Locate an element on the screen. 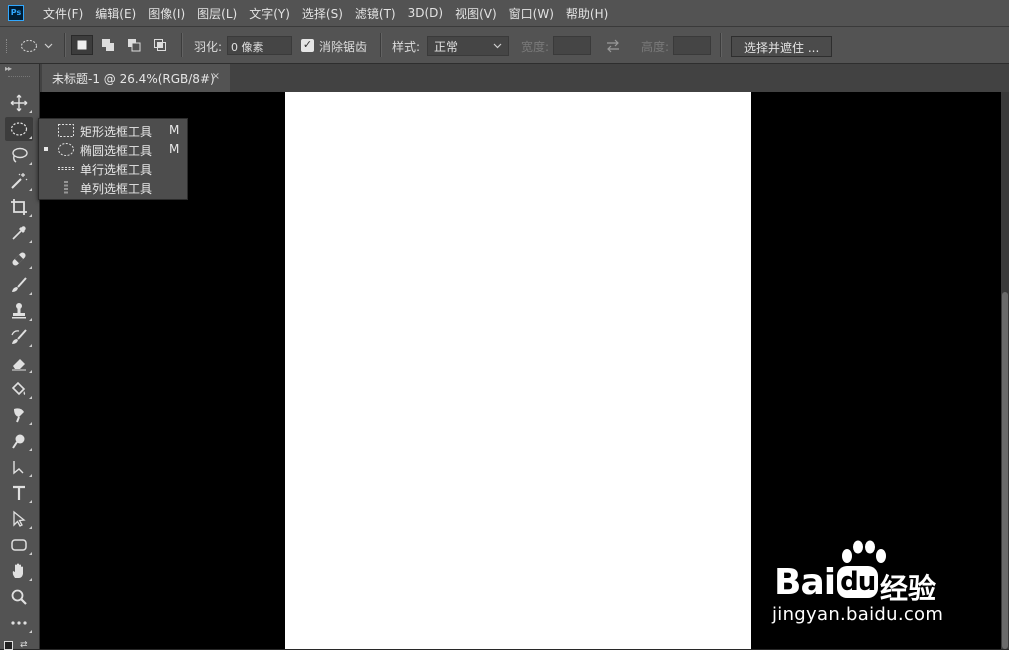  history-brush-icon is located at coordinates (19, 336).